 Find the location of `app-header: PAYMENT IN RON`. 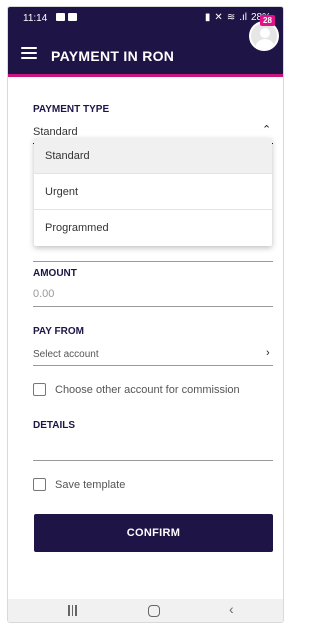

app-header: PAYMENT IN RON is located at coordinates (145, 54).